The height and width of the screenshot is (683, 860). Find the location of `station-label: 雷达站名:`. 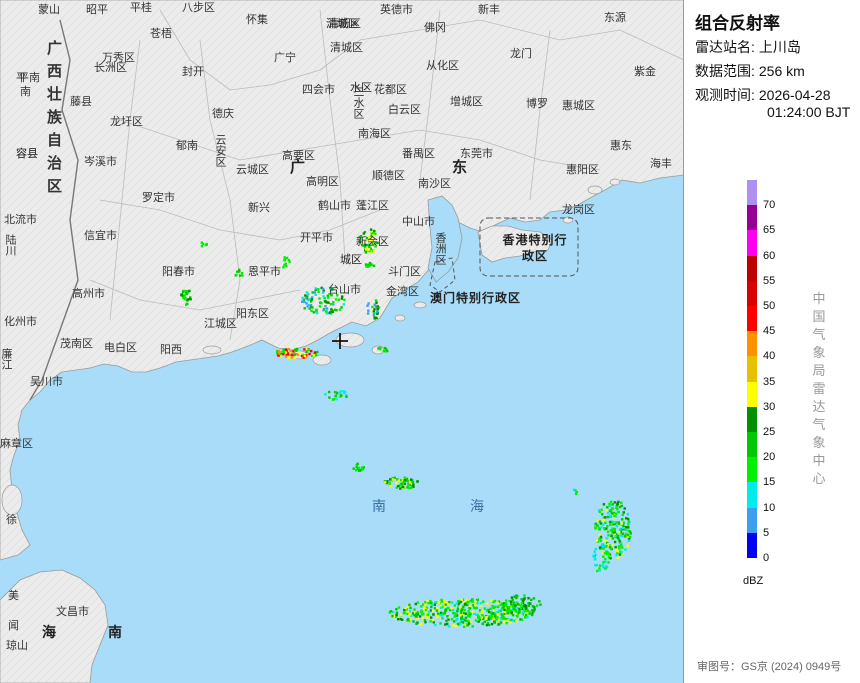

station-label: 雷达站名: is located at coordinates (725, 47).